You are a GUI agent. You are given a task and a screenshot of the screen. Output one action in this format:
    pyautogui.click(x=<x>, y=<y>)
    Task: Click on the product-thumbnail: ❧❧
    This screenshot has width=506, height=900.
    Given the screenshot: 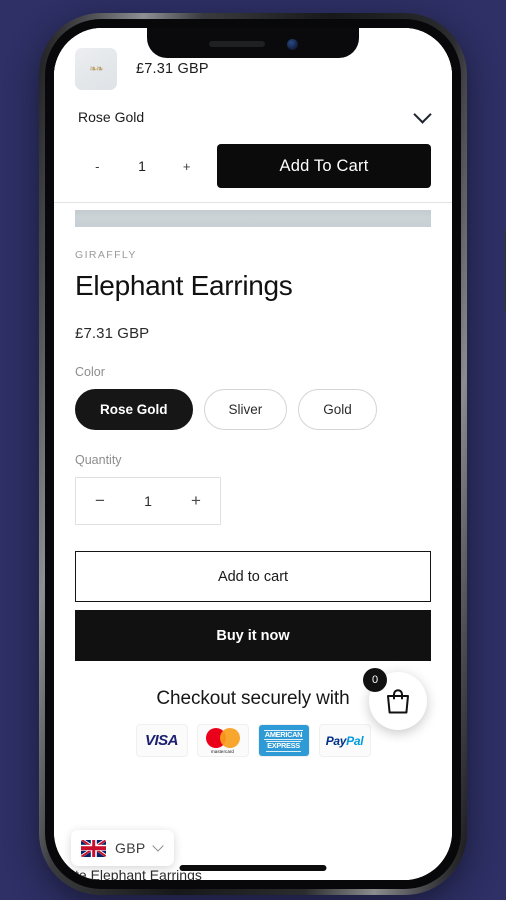 What is the action you would take?
    pyautogui.click(x=96, y=69)
    